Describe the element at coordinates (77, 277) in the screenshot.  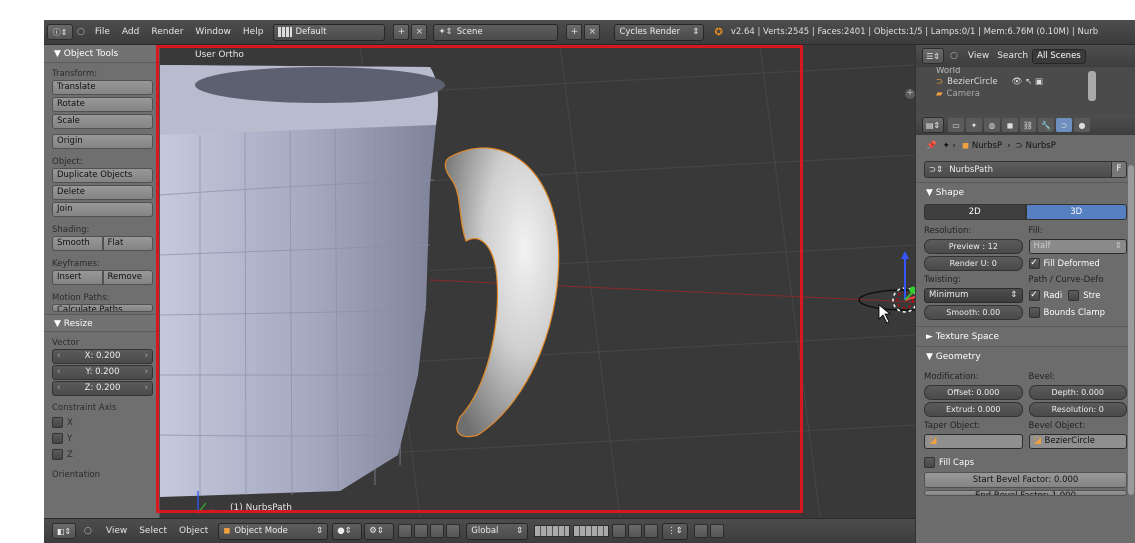
I see `insert-keyframe-button: Insert` at that location.